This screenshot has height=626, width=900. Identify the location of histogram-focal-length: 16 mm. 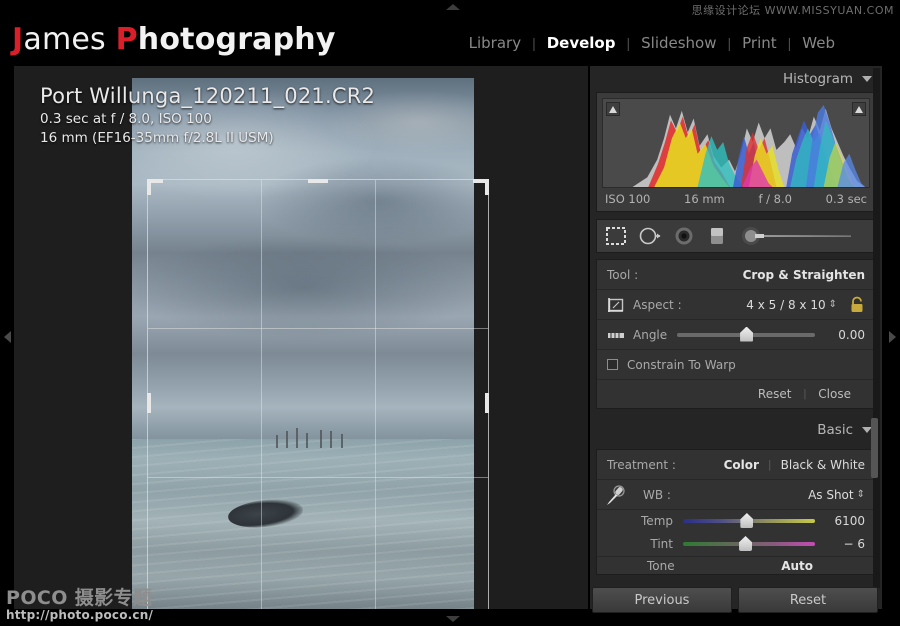
(704, 199).